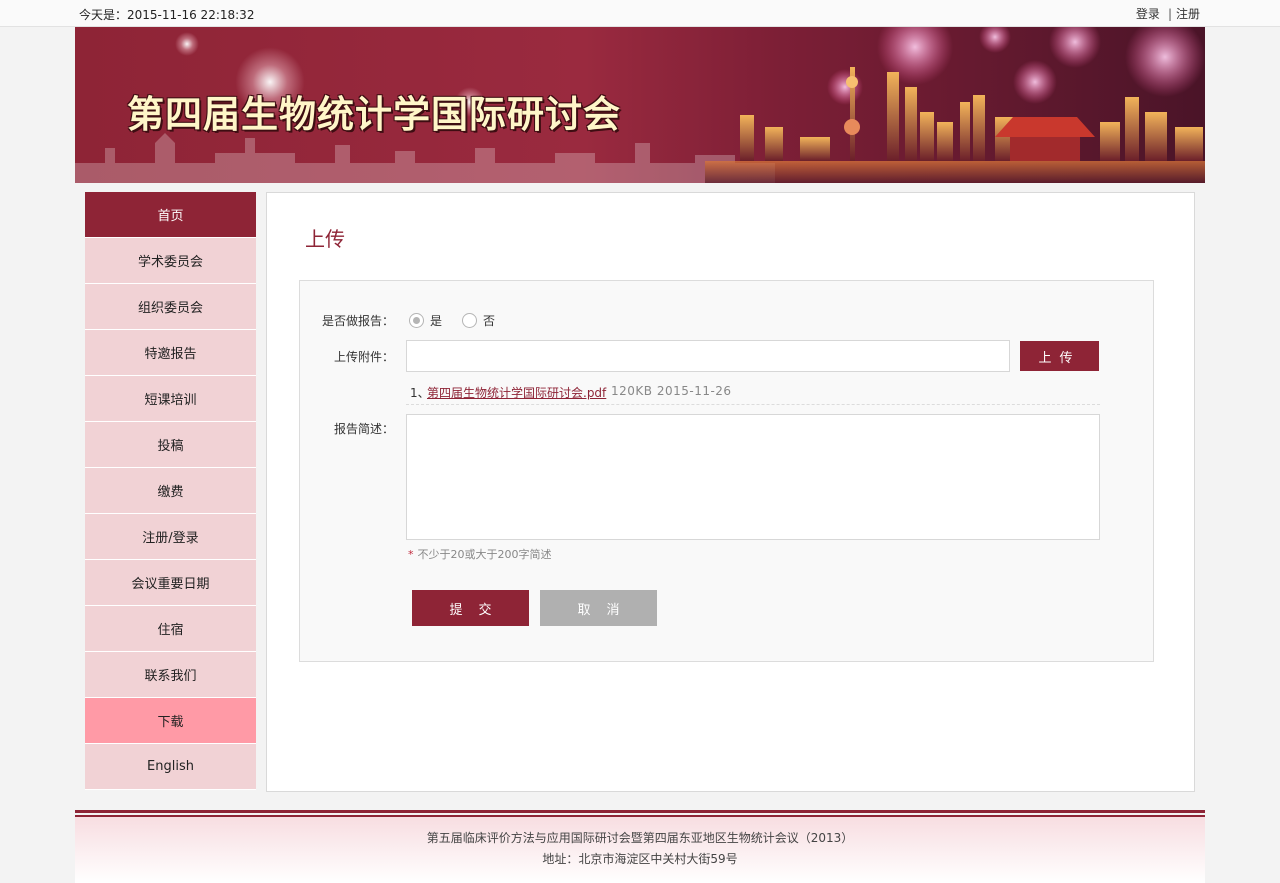 This screenshot has width=1280, height=883. I want to click on summary-hint-text: 不少于20或大于200字简述, so click(484, 554).